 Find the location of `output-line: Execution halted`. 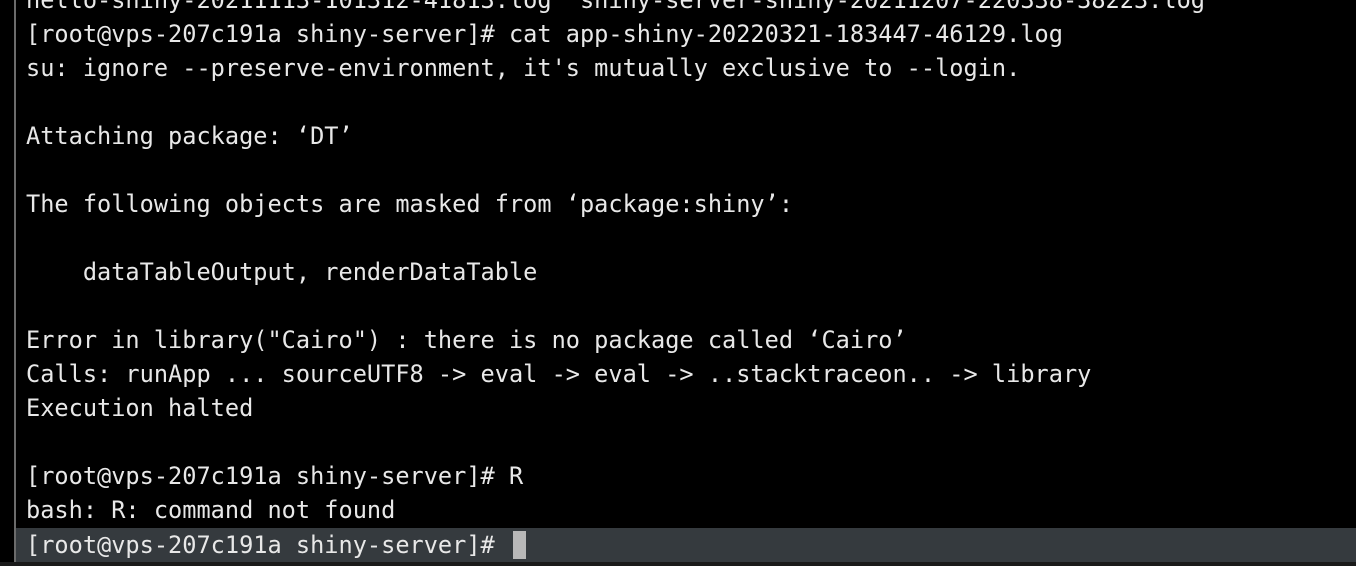

output-line: Execution halted is located at coordinates (140, 408).